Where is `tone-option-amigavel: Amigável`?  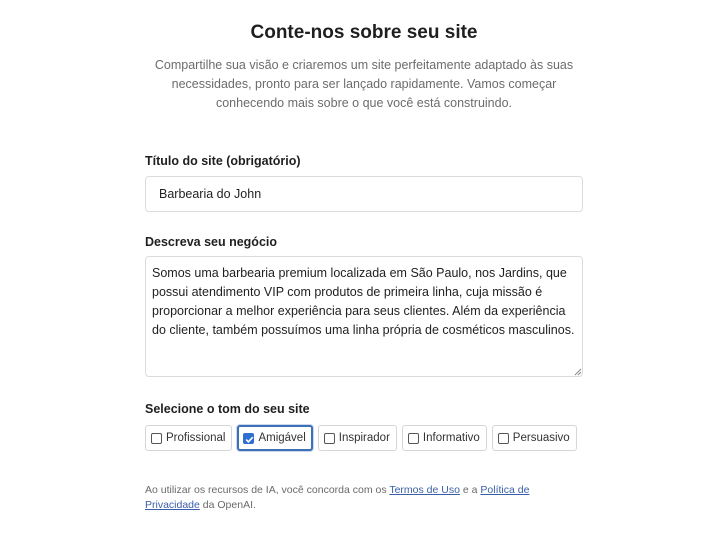 tone-option-amigavel: Amigável is located at coordinates (275, 438).